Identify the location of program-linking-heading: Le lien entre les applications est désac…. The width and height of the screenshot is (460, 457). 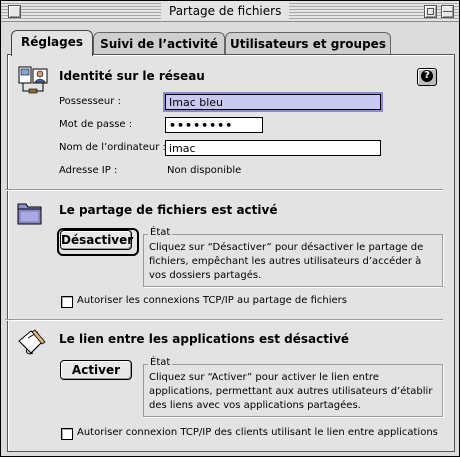
(204, 339).